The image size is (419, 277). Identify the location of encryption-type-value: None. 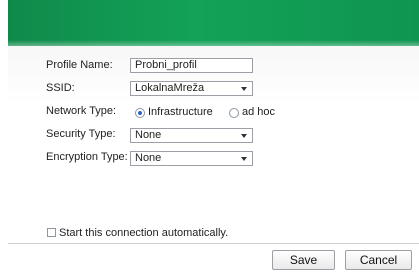
(148, 158).